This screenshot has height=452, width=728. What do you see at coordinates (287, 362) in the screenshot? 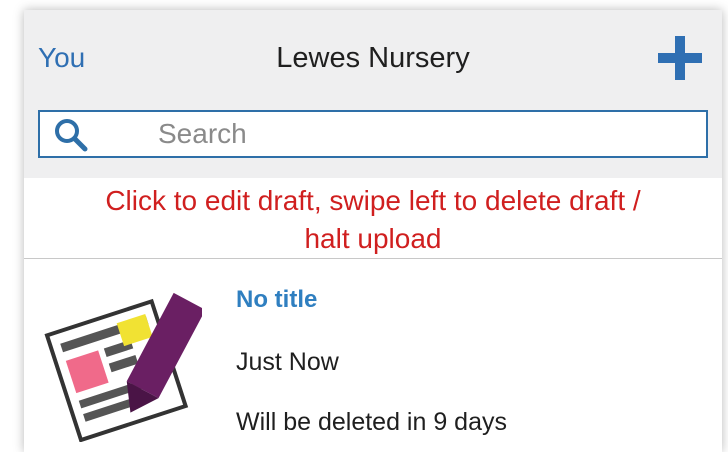
I see `draft-timestamp: Just Now` at bounding box center [287, 362].